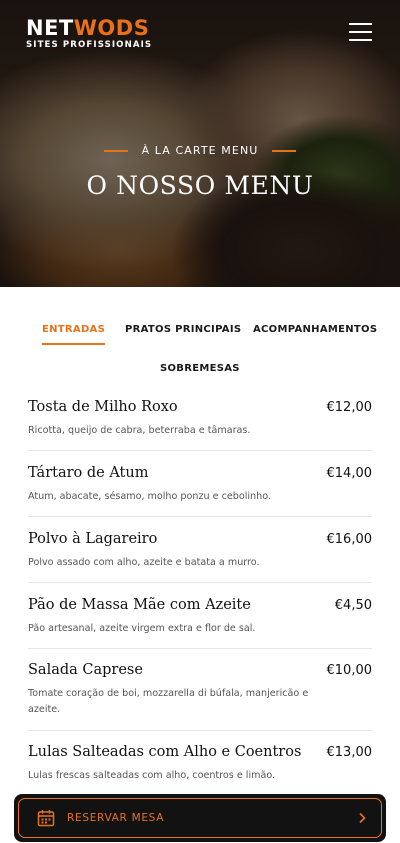 Image resolution: width=400 pixels, height=843 pixels. What do you see at coordinates (88, 473) in the screenshot?
I see `item-name: Tártaro de Atum` at bounding box center [88, 473].